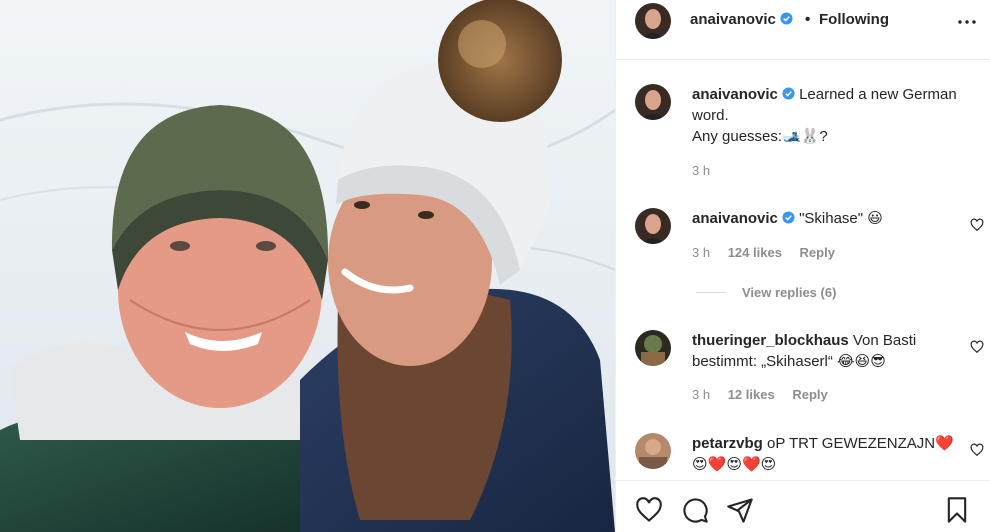 The width and height of the screenshot is (990, 532). I want to click on commenter-username: thueringer_blockhaus, so click(770, 340).